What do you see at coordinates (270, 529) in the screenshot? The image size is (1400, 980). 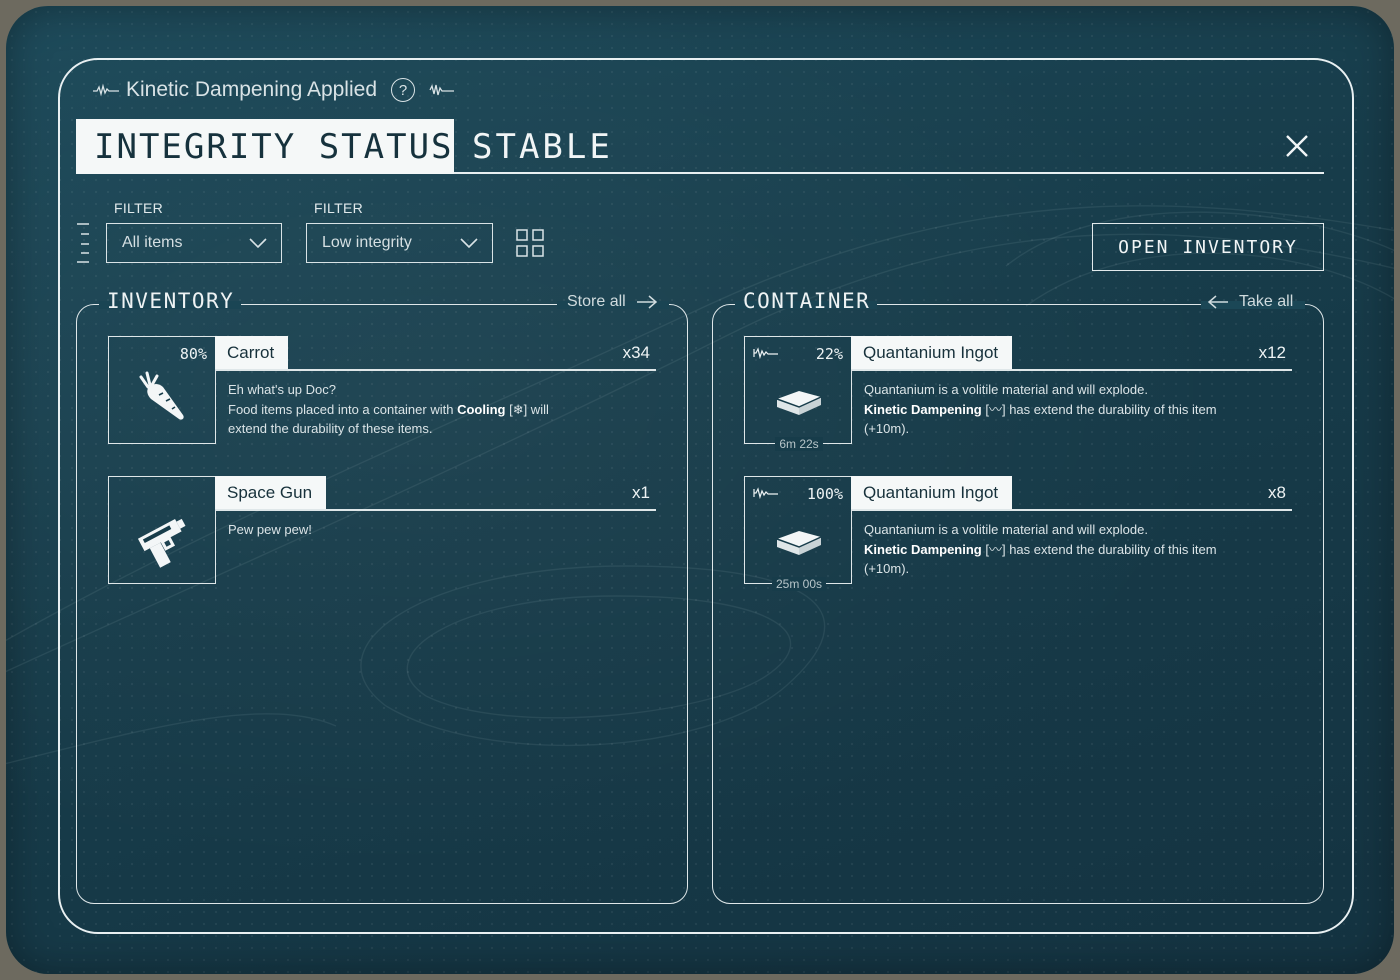 I see `description-line: Pew pew pew!` at bounding box center [270, 529].